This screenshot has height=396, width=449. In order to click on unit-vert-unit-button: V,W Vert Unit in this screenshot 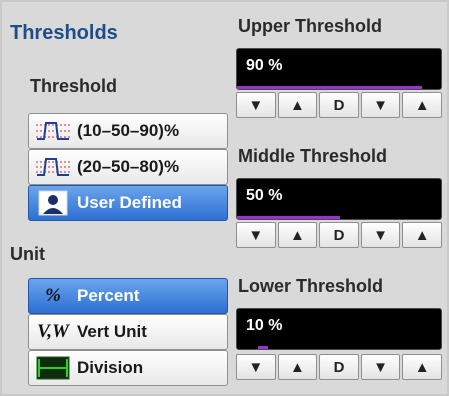, I will do `click(128, 332)`.